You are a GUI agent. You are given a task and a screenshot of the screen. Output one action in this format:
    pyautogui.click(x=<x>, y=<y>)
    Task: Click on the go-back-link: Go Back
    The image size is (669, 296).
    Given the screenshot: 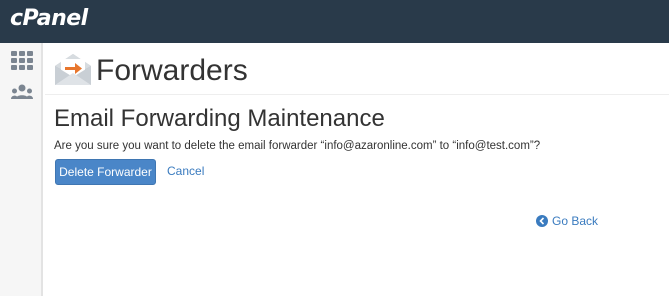 What is the action you would take?
    pyautogui.click(x=567, y=221)
    